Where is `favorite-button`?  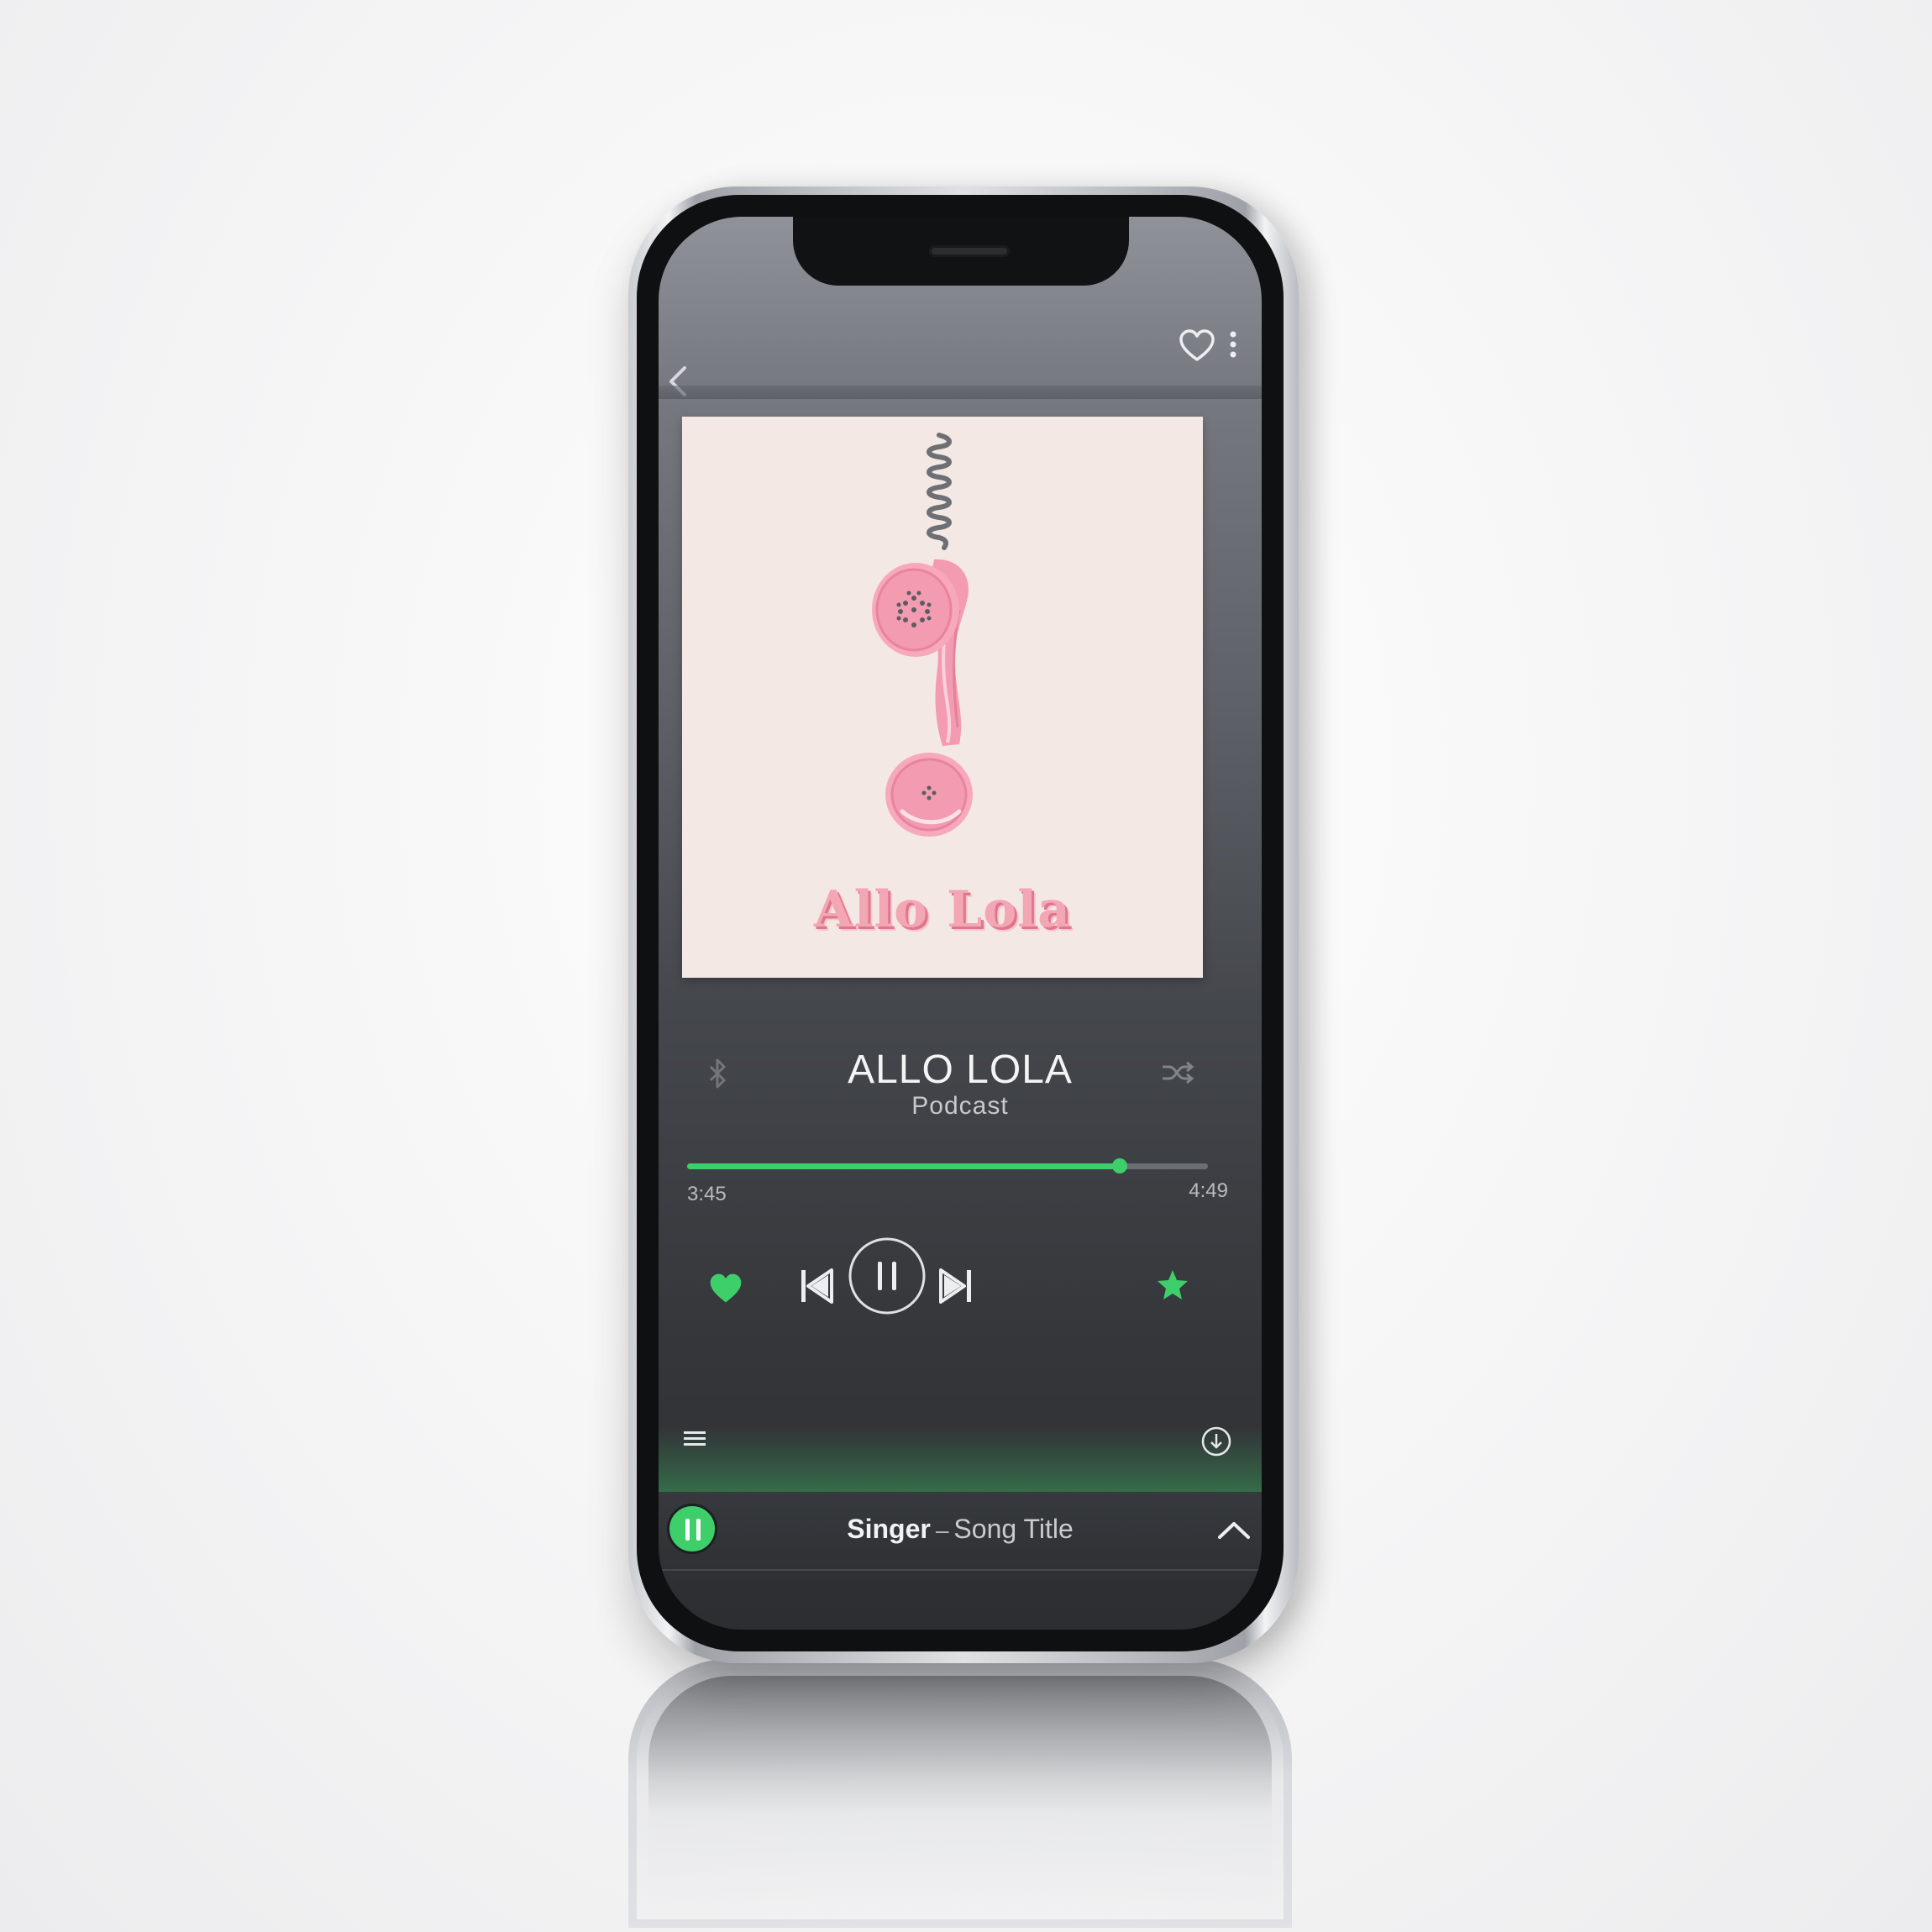
favorite-button is located at coordinates (1197, 346).